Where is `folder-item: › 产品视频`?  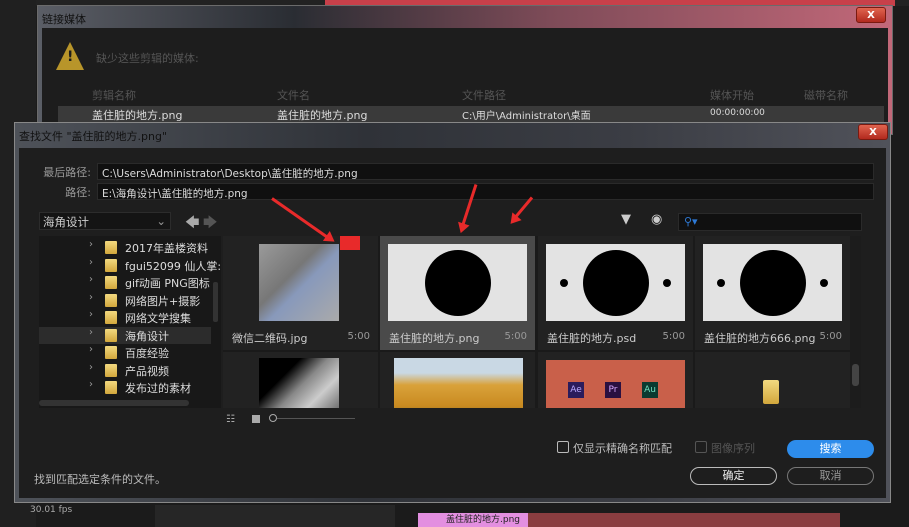 folder-item: › 产品视频 is located at coordinates (125, 370).